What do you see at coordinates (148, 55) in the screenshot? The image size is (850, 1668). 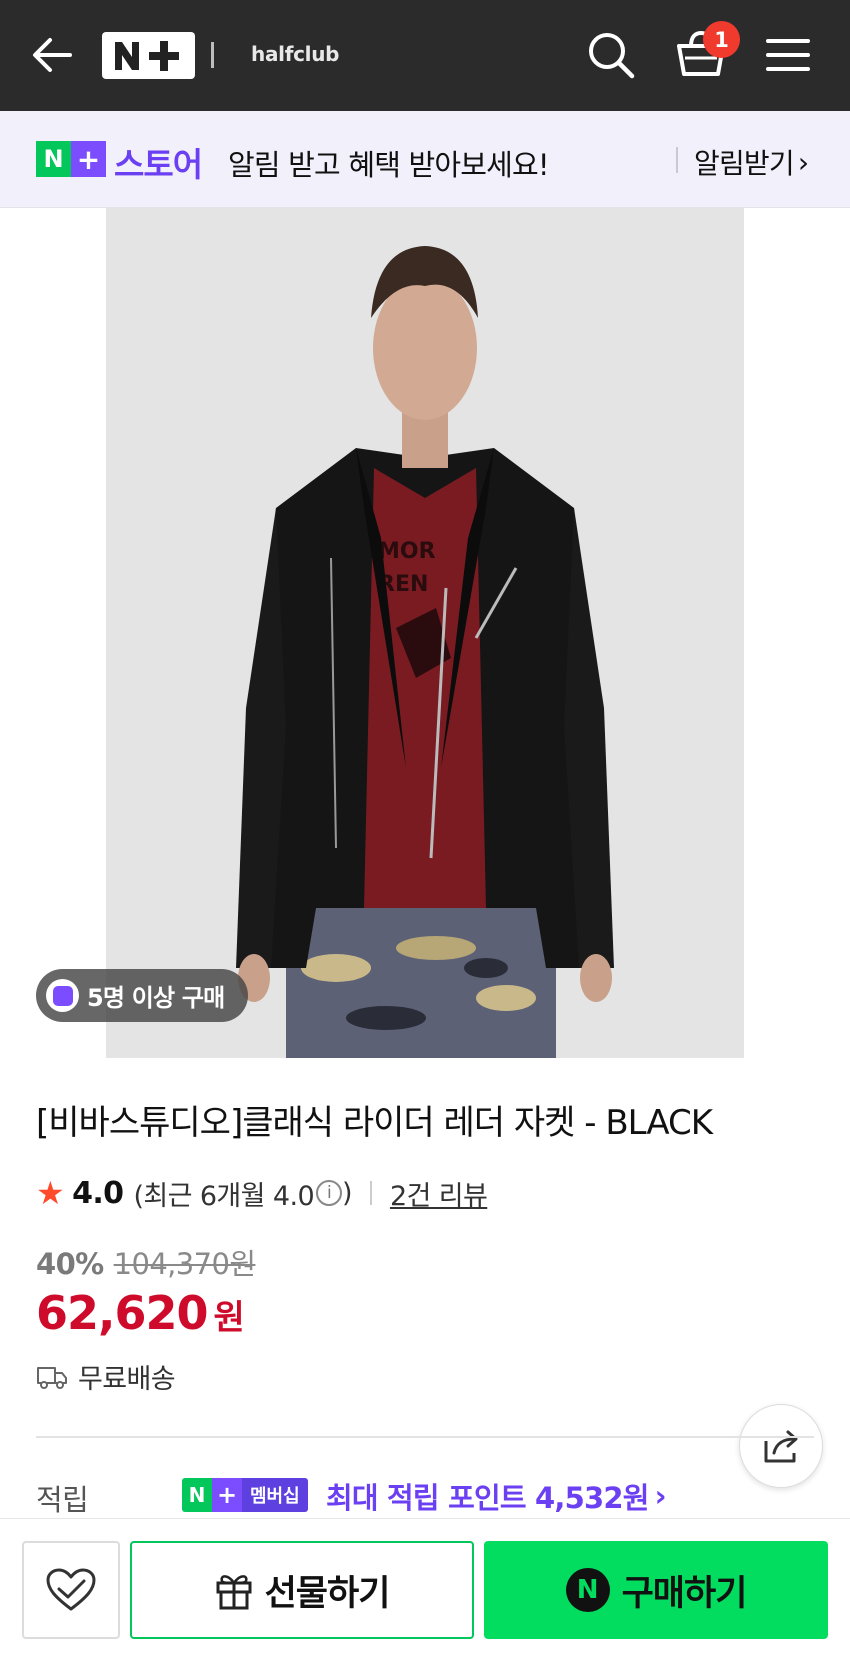 I see `naver-plus-logo` at bounding box center [148, 55].